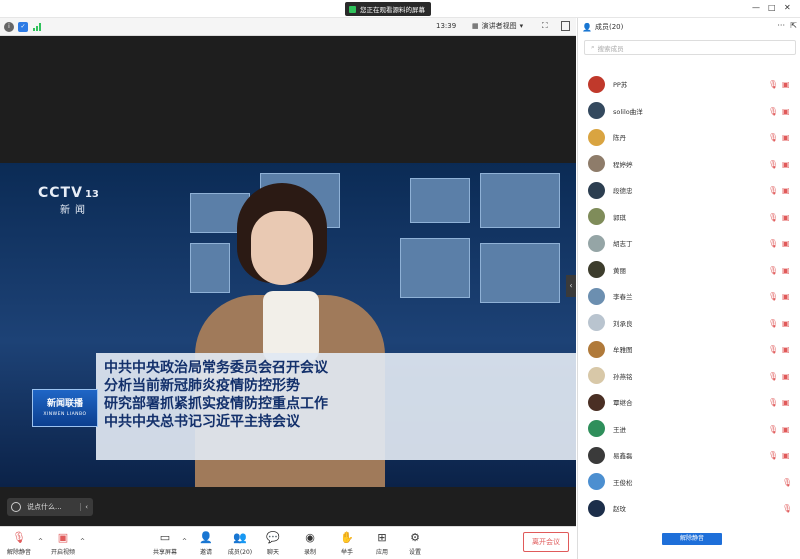 The height and width of the screenshot is (559, 800). What do you see at coordinates (84, 507) in the screenshot?
I see `chevron-left-icon: ‹` at bounding box center [84, 507].